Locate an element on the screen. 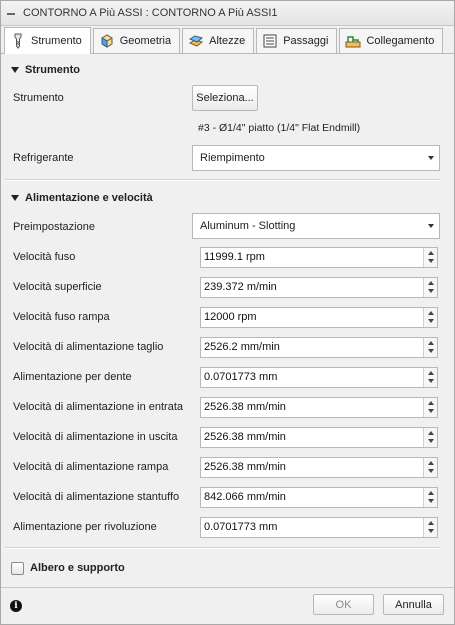 Image resolution: width=455 pixels, height=625 pixels. plunge-feedrate-input: 842.066 mm/min is located at coordinates (319, 497).